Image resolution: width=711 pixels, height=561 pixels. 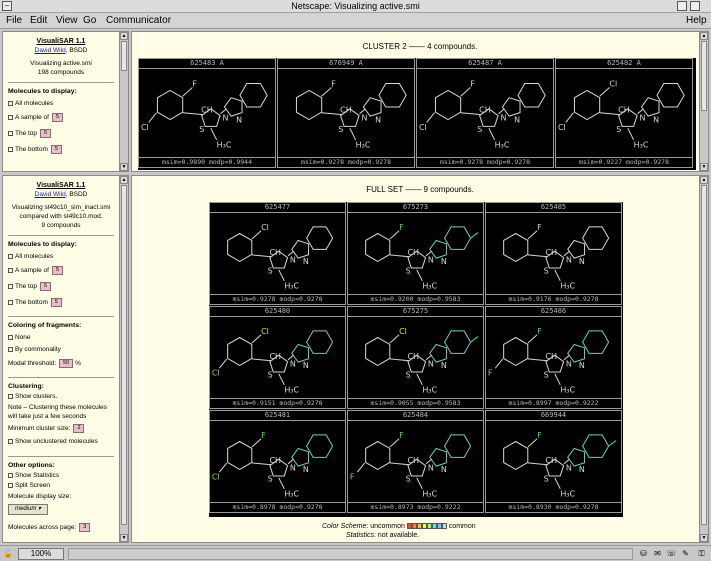 What do you see at coordinates (10, 349) in the screenshot?
I see `coloring-commonality-radio` at bounding box center [10, 349].